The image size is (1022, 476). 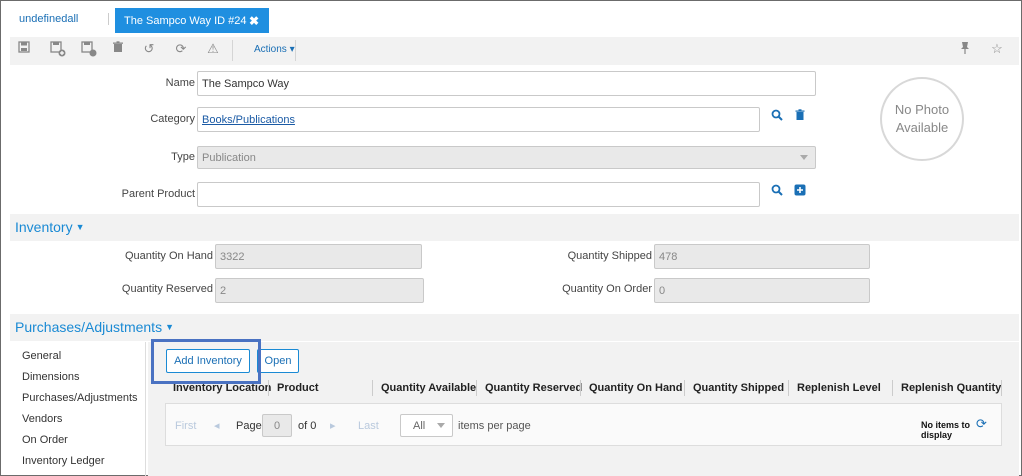 I want to click on parent-product-label: Parent Product, so click(x=158, y=194).